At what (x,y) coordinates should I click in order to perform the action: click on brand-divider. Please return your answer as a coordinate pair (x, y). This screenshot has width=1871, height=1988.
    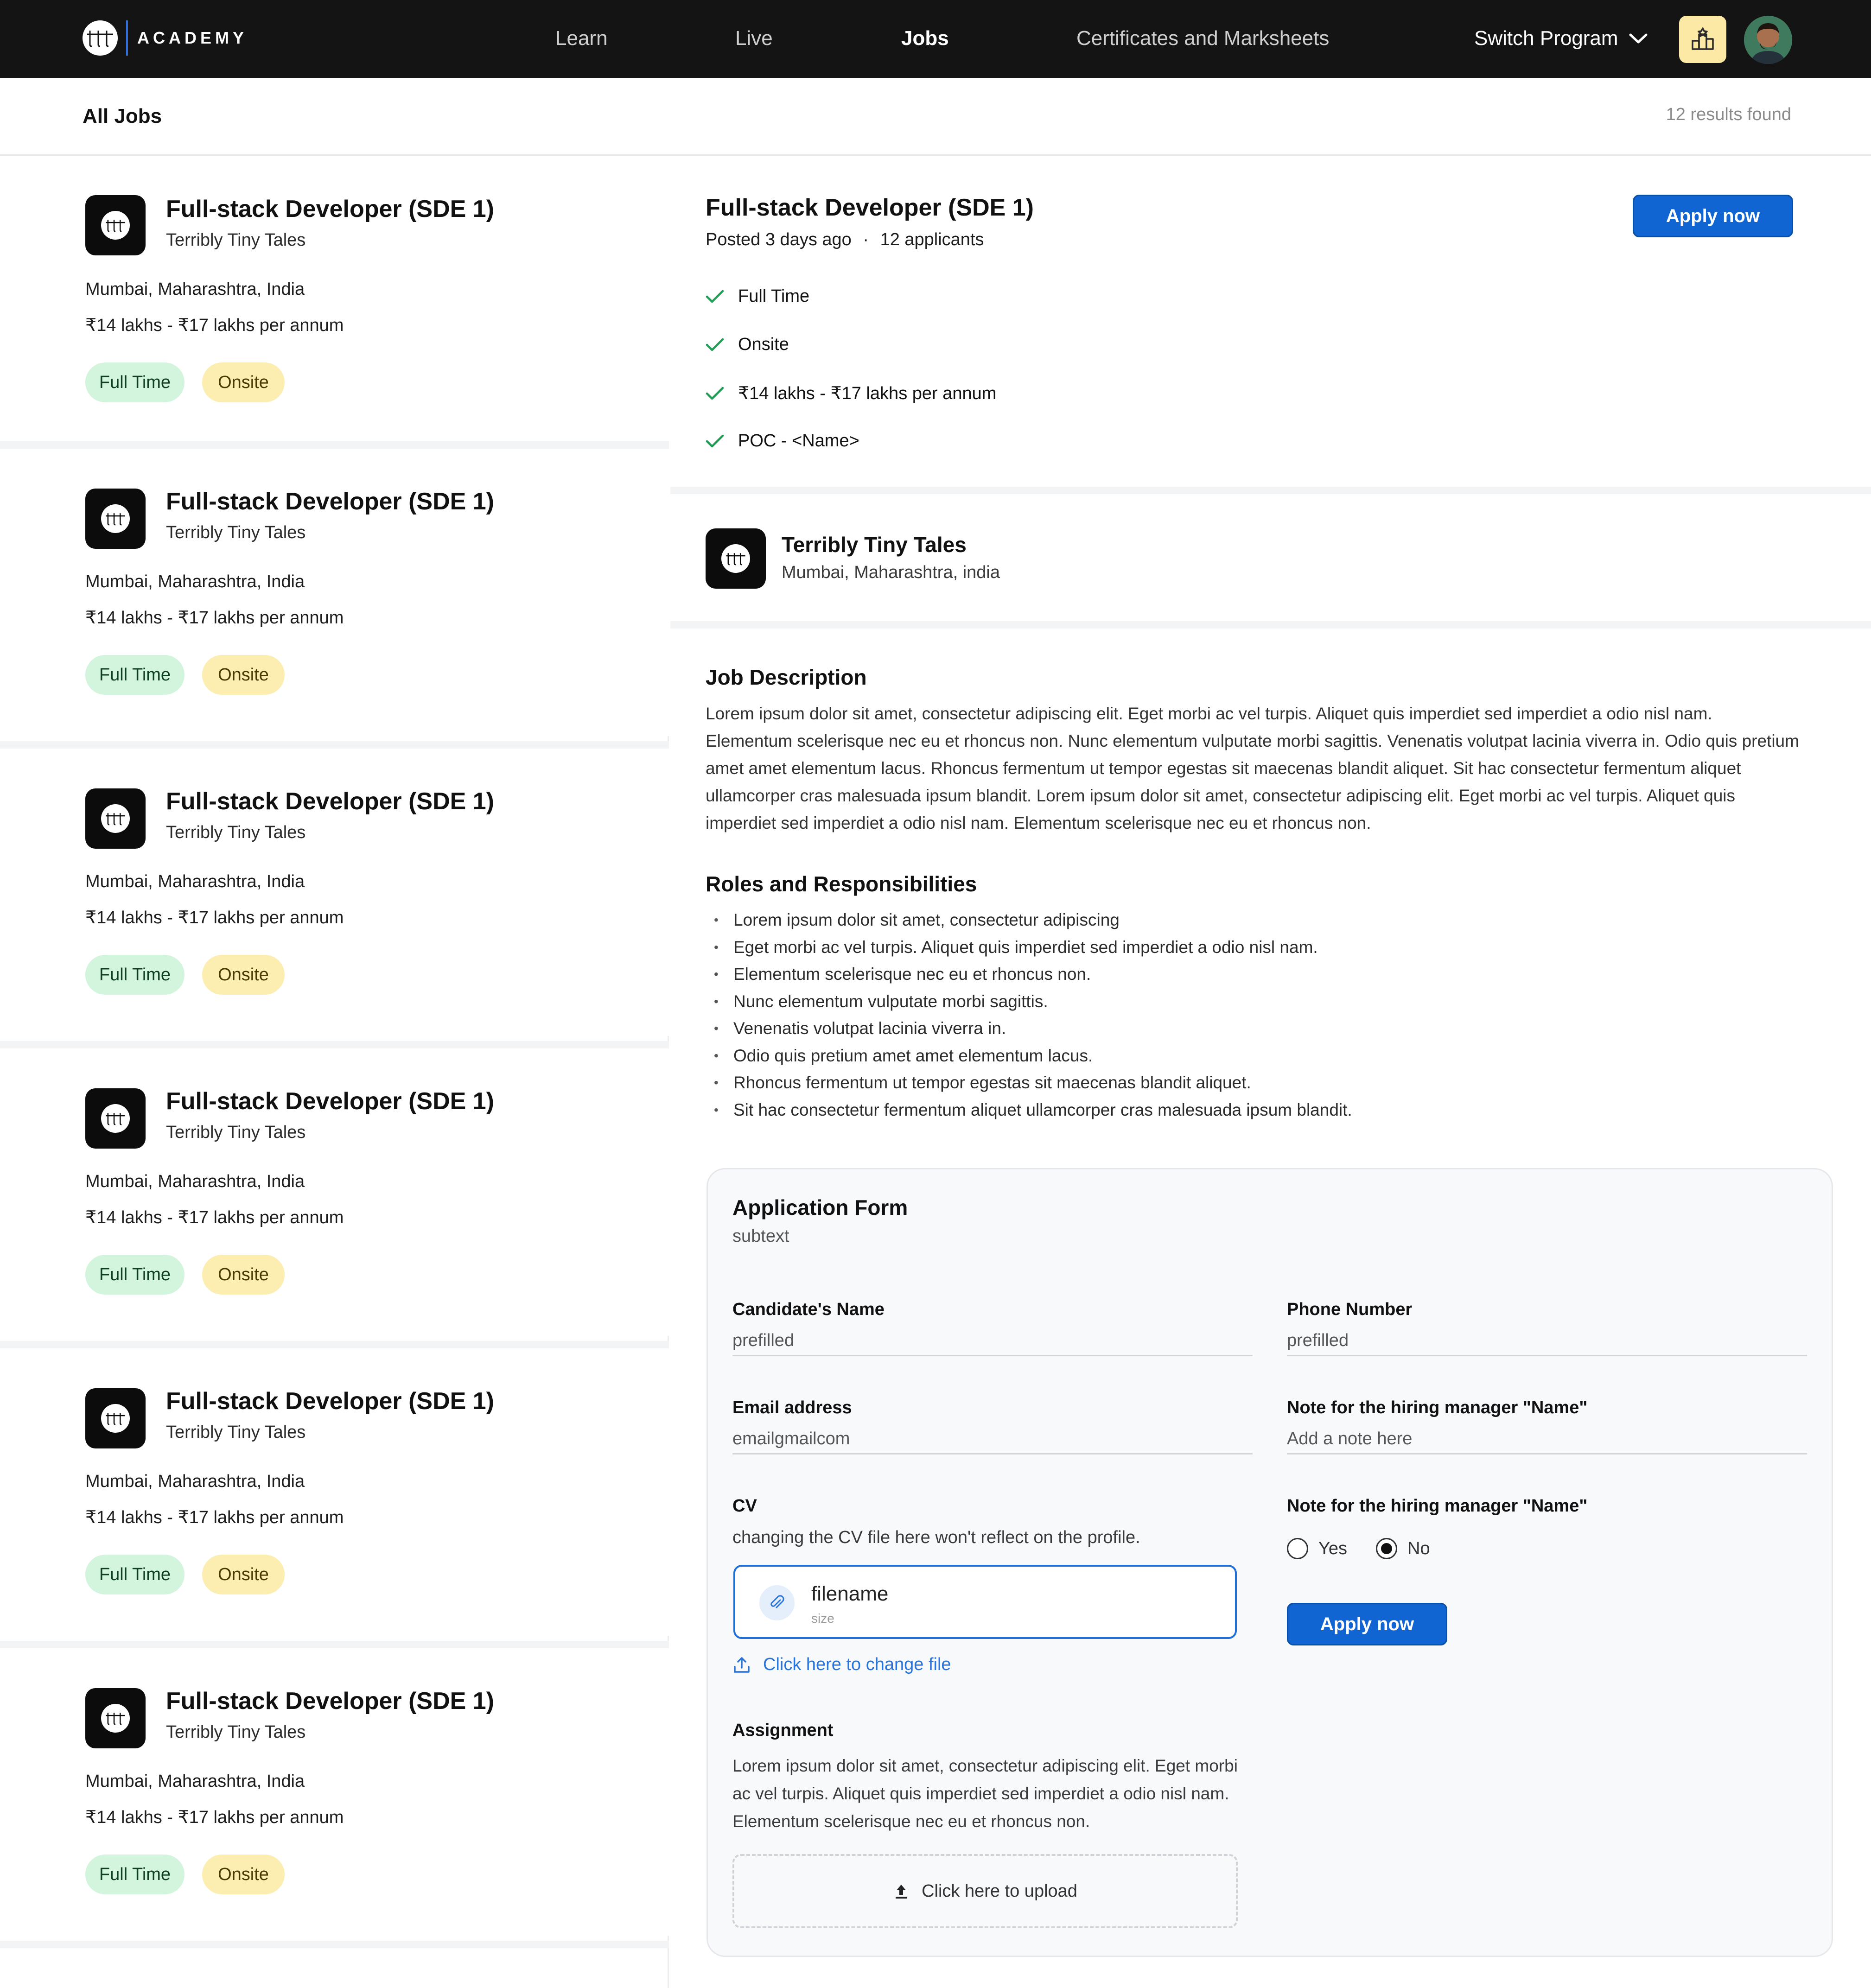
    Looking at the image, I should click on (127, 38).